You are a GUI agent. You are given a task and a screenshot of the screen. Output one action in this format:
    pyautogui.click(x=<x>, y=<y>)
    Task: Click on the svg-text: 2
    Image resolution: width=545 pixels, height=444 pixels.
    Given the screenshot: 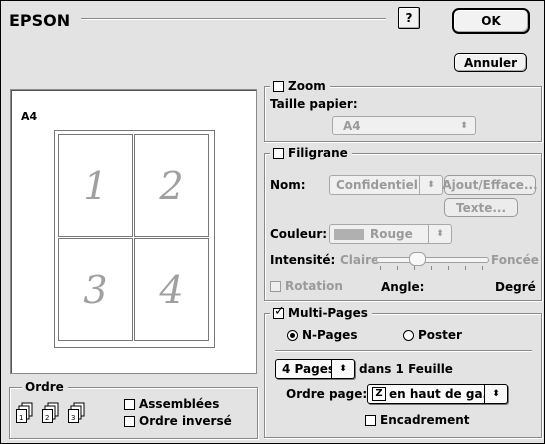 What is the action you would take?
    pyautogui.click(x=47, y=418)
    